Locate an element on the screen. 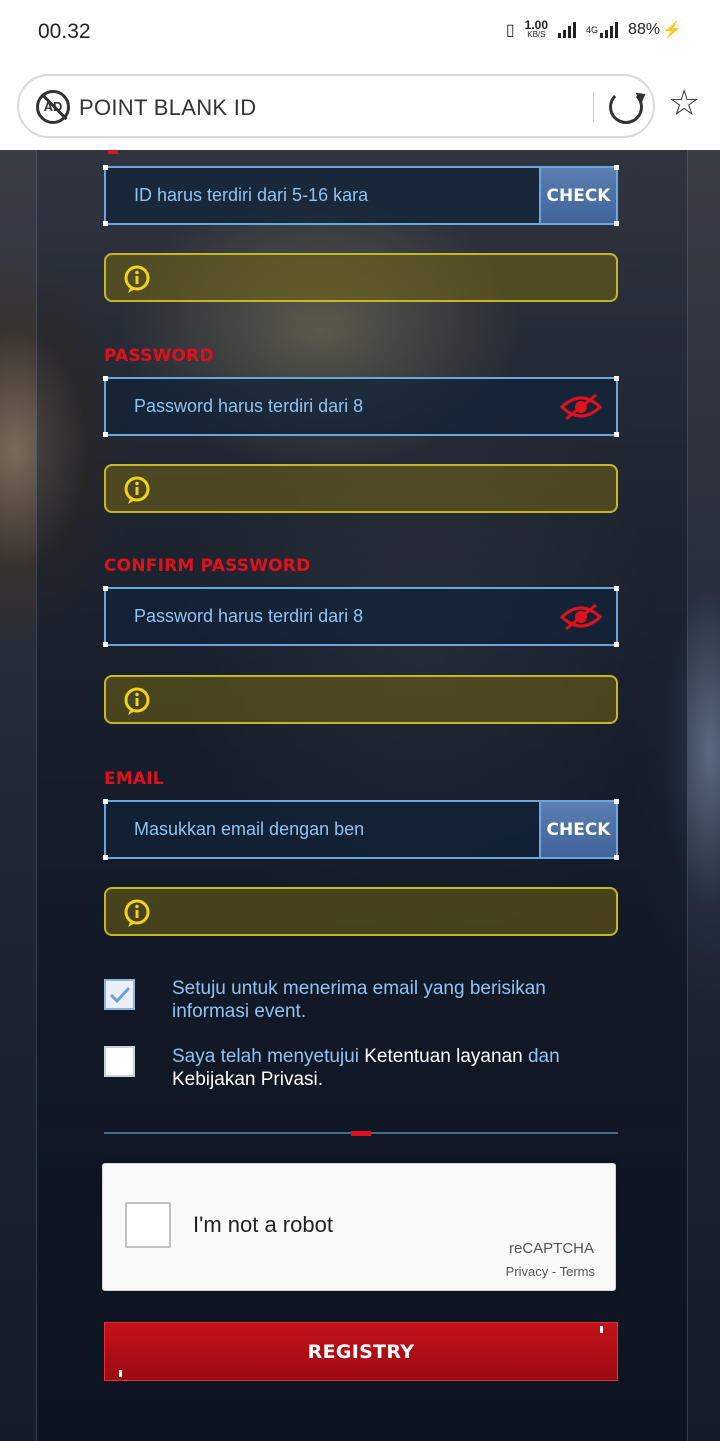 This screenshot has width=720, height=1441. password-input is located at coordinates (361, 406).